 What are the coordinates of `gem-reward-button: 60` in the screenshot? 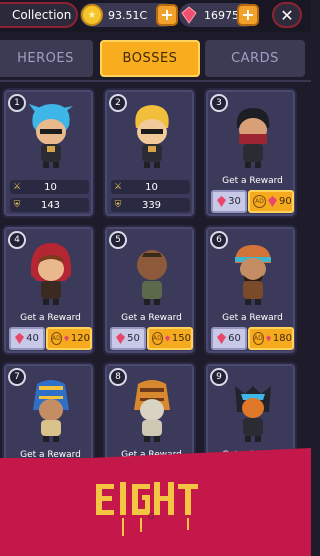 It's located at (229, 338).